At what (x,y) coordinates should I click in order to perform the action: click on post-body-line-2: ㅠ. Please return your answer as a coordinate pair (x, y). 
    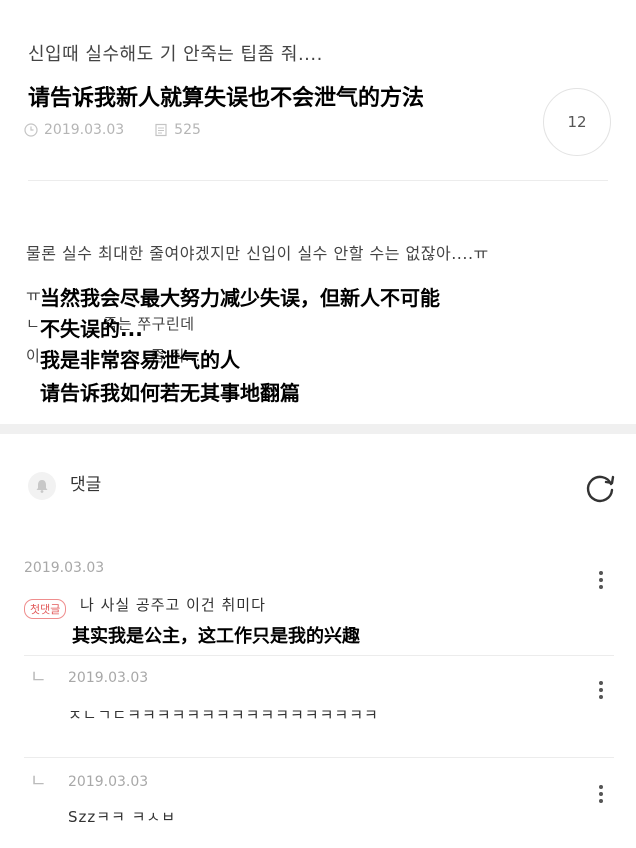
    Looking at the image, I should click on (34, 295).